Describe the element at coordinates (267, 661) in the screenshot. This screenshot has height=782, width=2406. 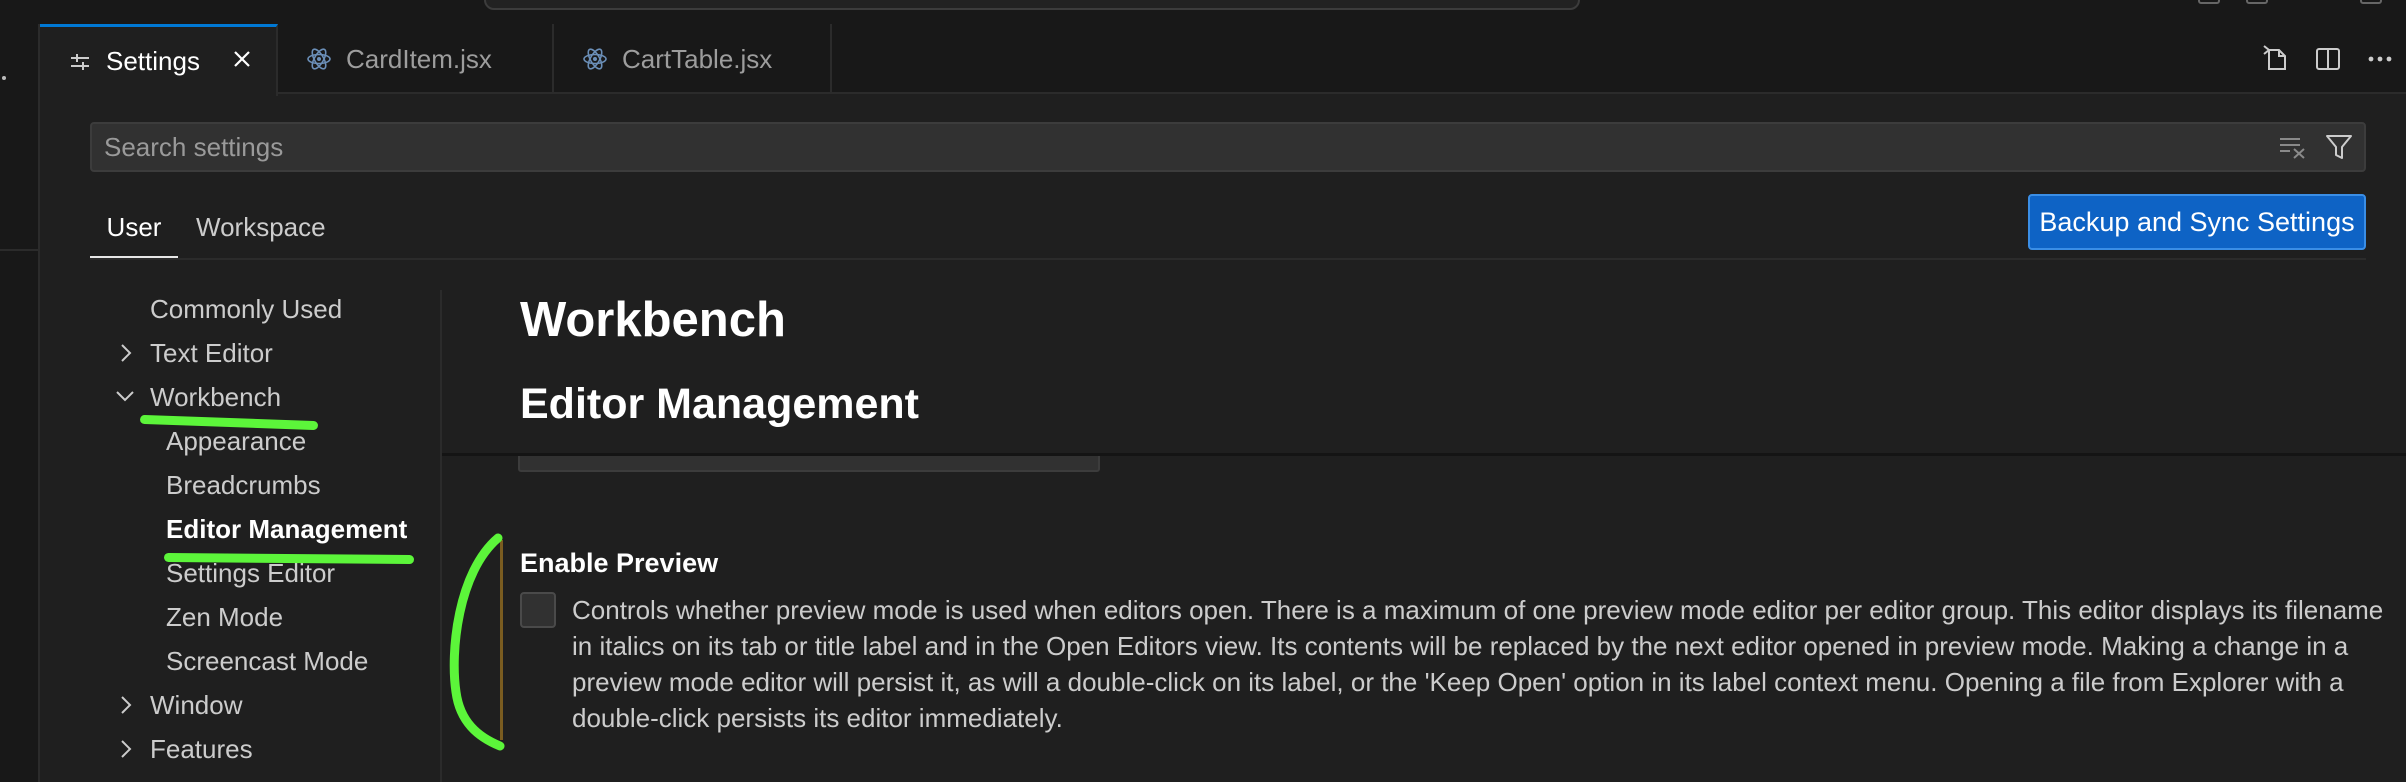
I see `toc-item-screencast-mode: Screencast Mode` at that location.